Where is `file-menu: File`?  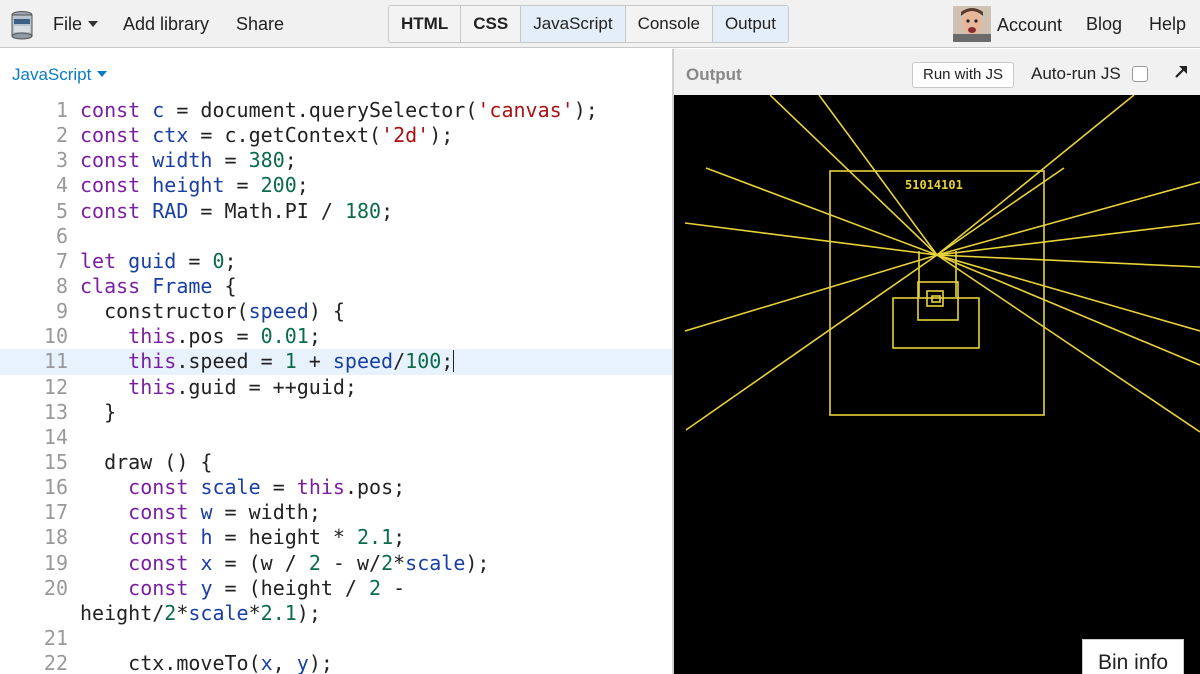
file-menu: File is located at coordinates (76, 24).